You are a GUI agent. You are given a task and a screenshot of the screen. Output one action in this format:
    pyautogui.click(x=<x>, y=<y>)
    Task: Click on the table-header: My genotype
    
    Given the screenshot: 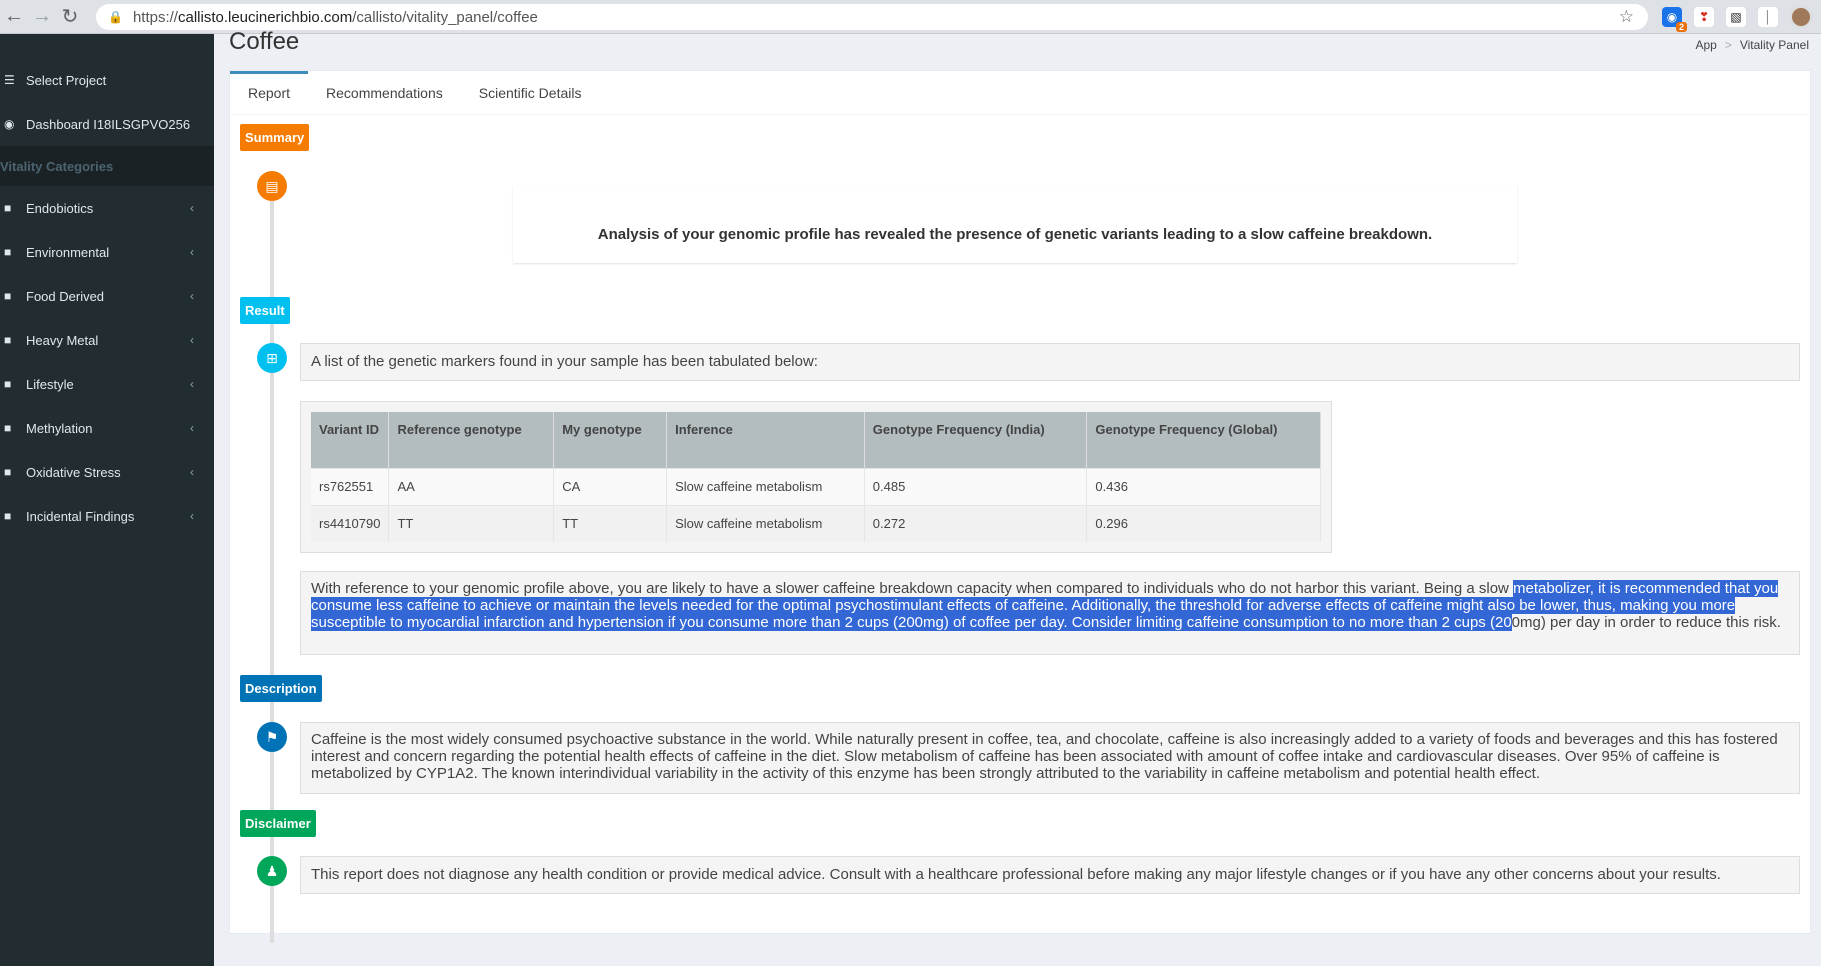 What is the action you would take?
    pyautogui.click(x=610, y=440)
    